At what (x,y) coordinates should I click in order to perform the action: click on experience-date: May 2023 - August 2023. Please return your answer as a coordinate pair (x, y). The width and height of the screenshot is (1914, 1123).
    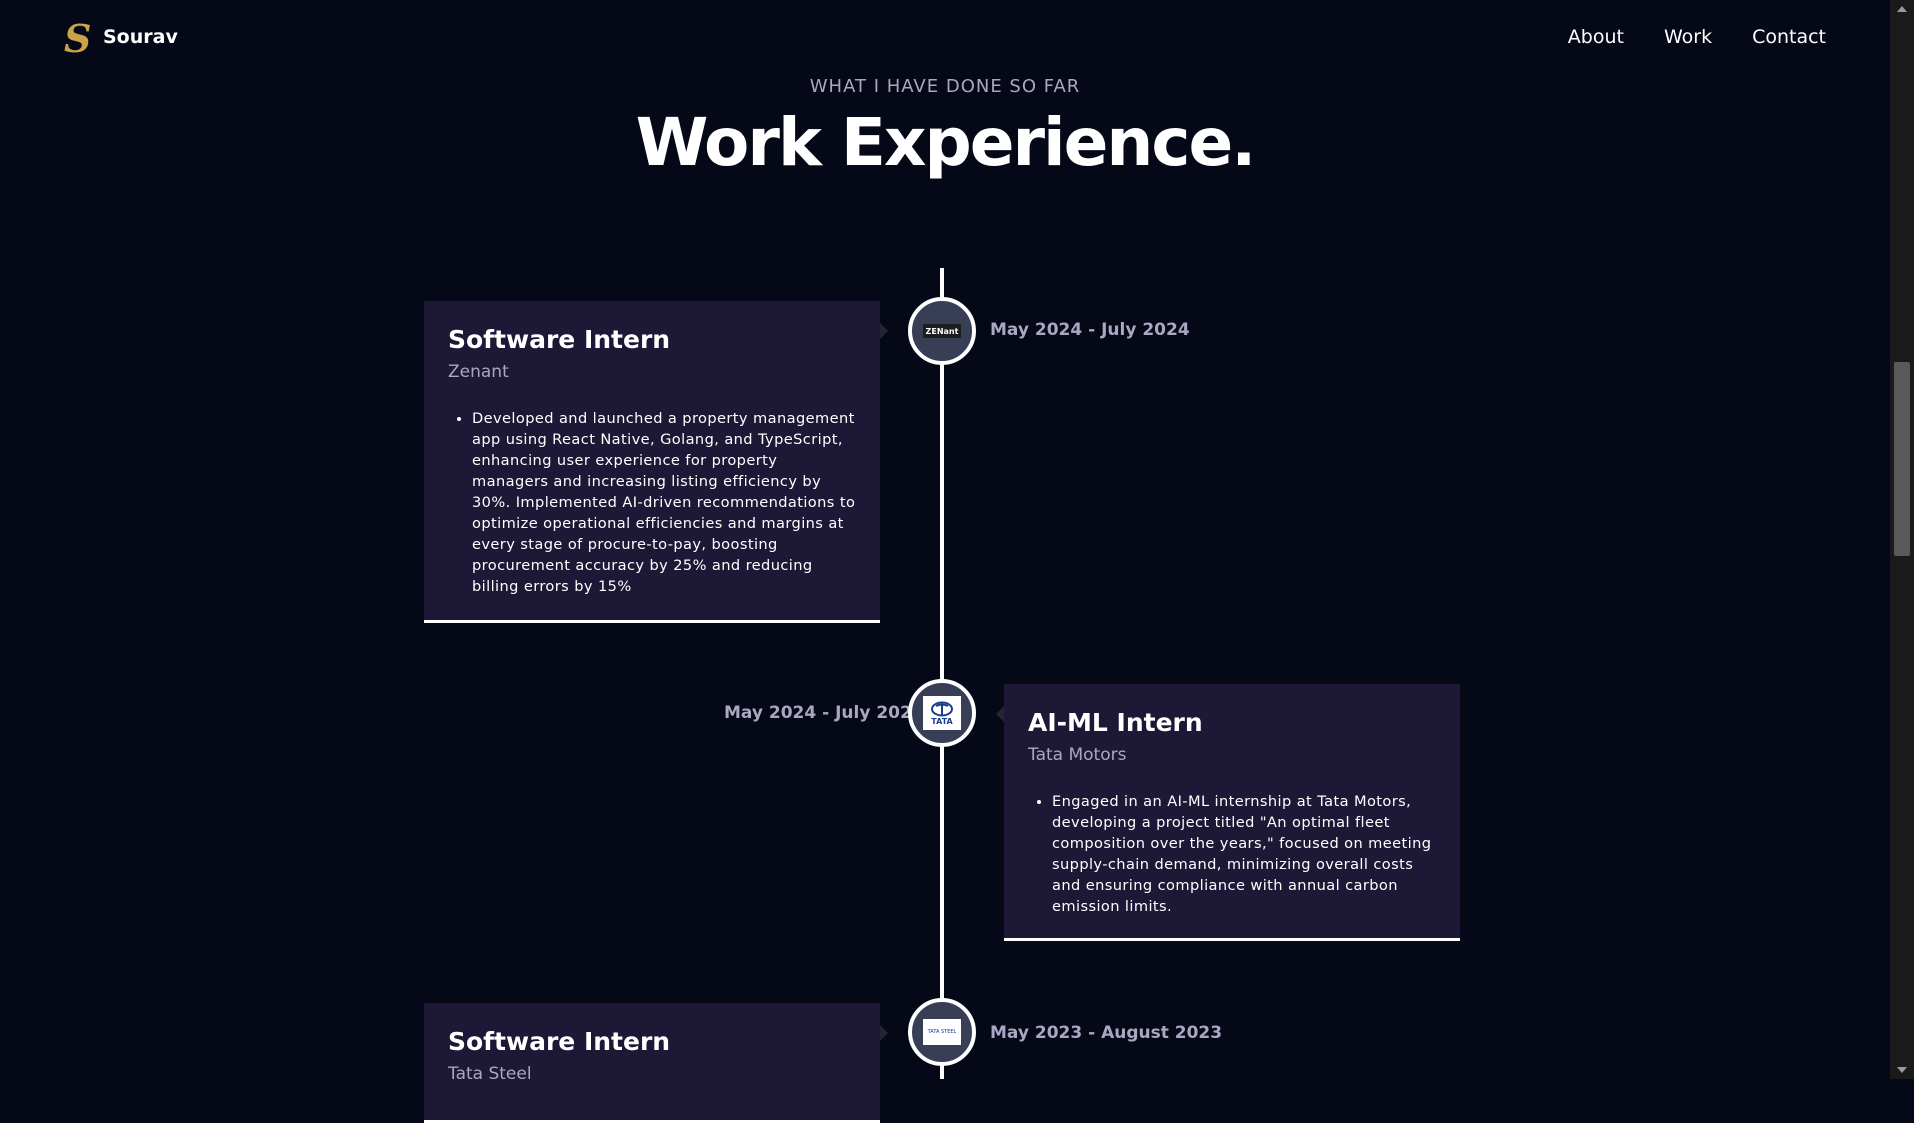
    Looking at the image, I should click on (1106, 1033).